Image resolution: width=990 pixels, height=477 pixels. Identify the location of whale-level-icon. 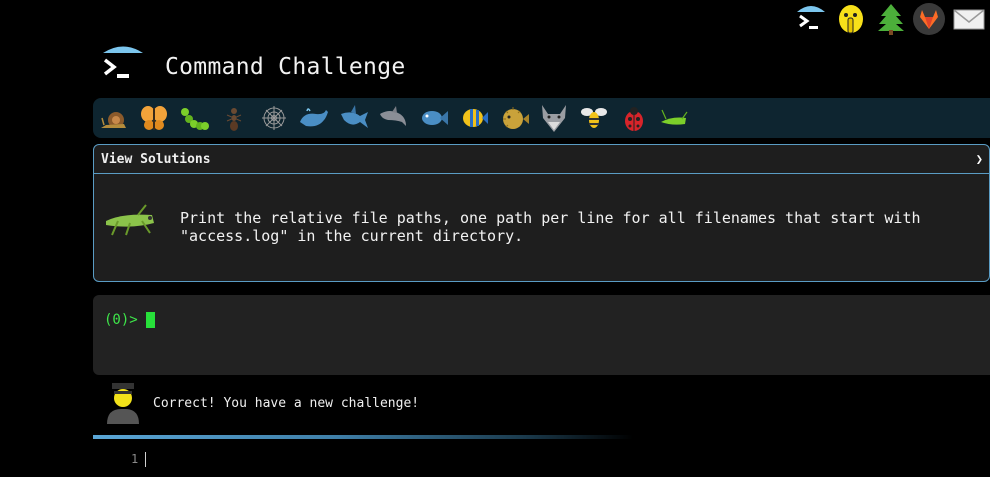
(314, 118).